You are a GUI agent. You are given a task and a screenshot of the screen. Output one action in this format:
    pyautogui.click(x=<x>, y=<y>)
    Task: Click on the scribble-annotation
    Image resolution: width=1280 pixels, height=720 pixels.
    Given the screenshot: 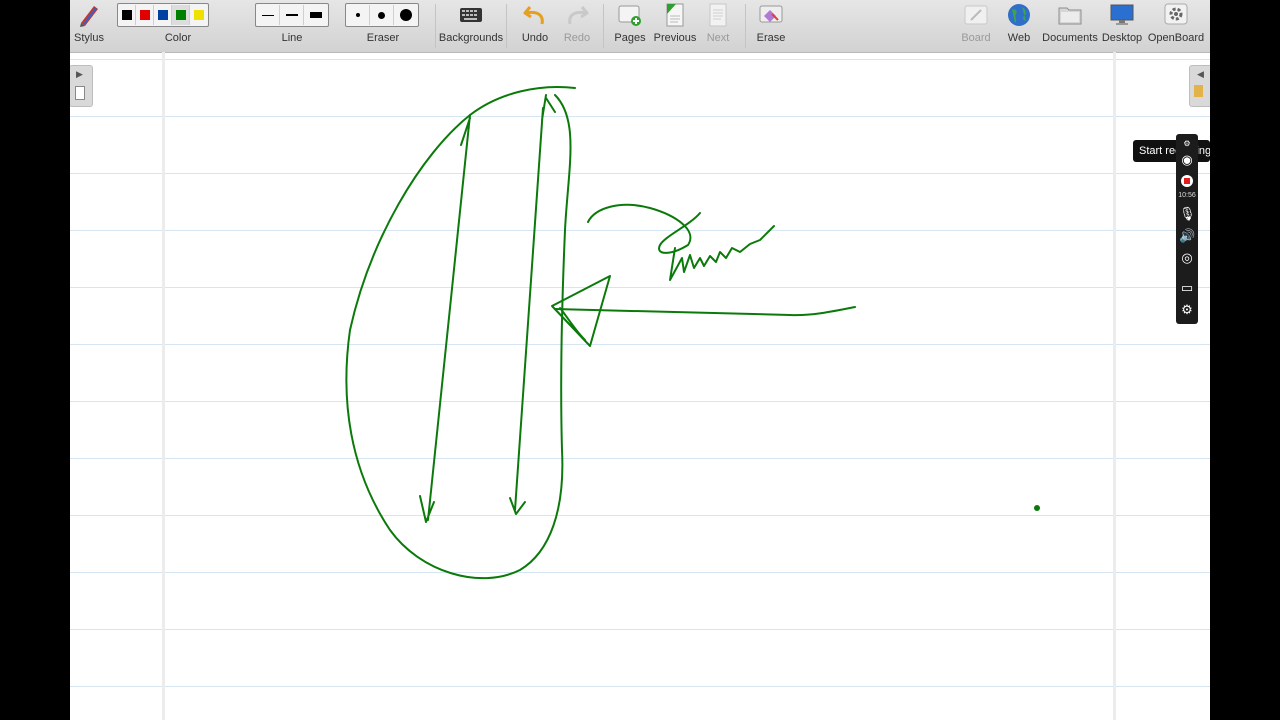 What is the action you would take?
    pyautogui.click(x=681, y=242)
    